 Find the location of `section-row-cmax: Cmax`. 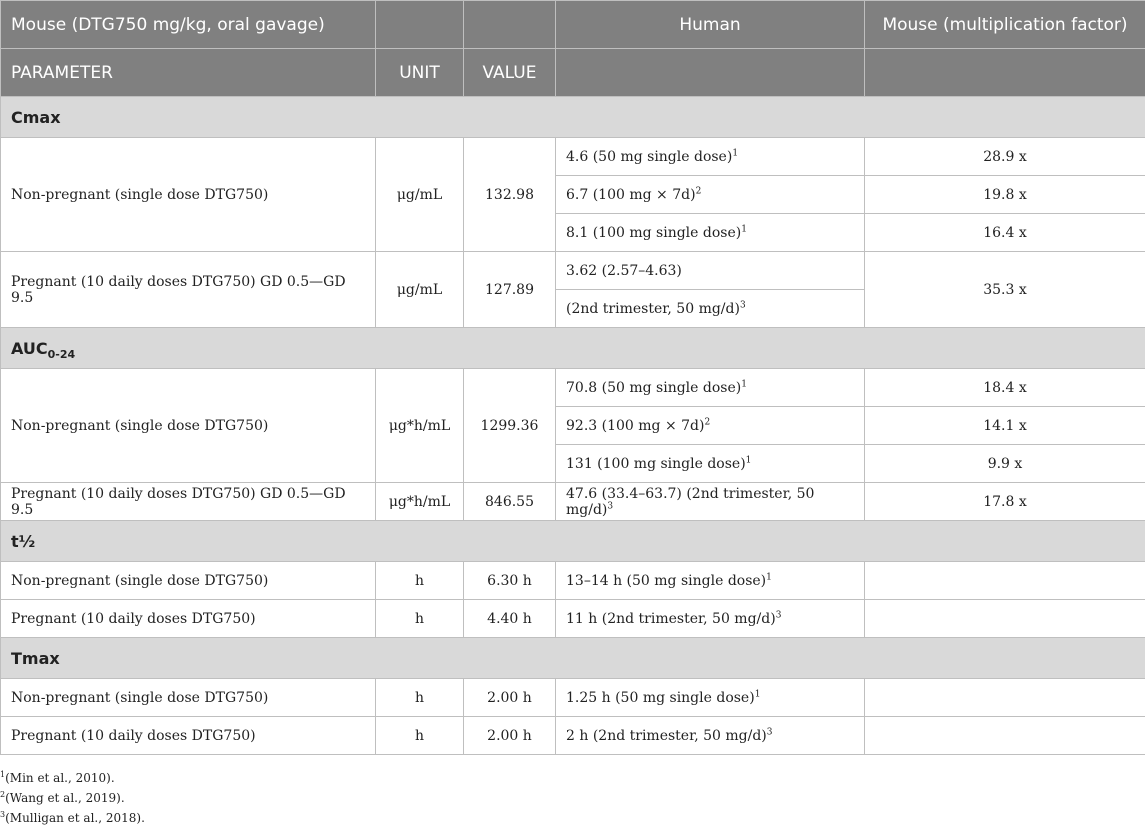

section-row-cmax: Cmax is located at coordinates (572, 117).